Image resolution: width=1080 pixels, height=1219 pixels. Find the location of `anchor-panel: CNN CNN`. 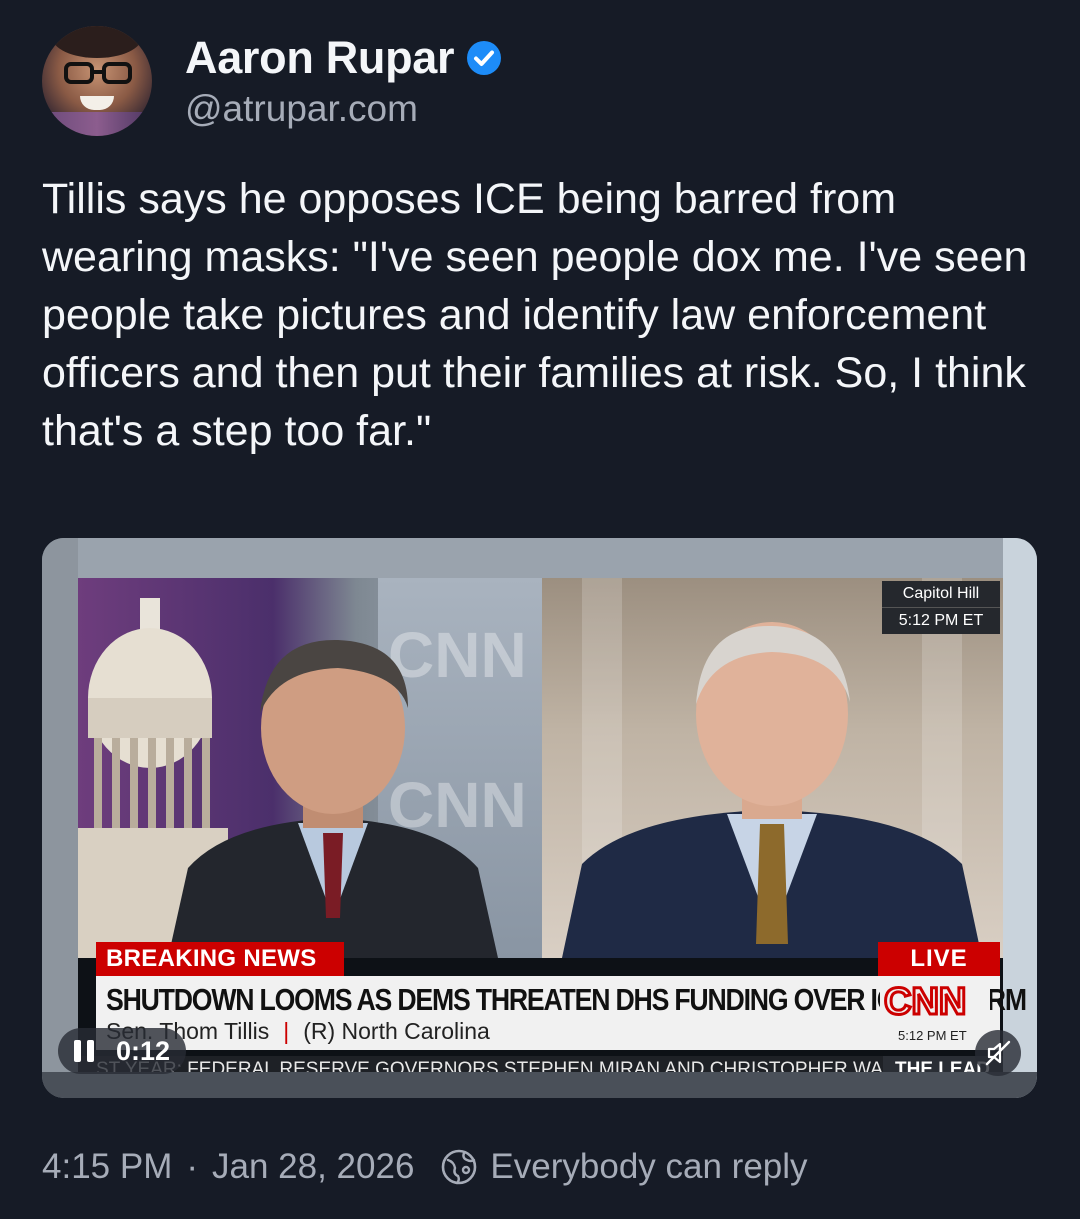

anchor-panel: CNN CNN is located at coordinates (310, 768).